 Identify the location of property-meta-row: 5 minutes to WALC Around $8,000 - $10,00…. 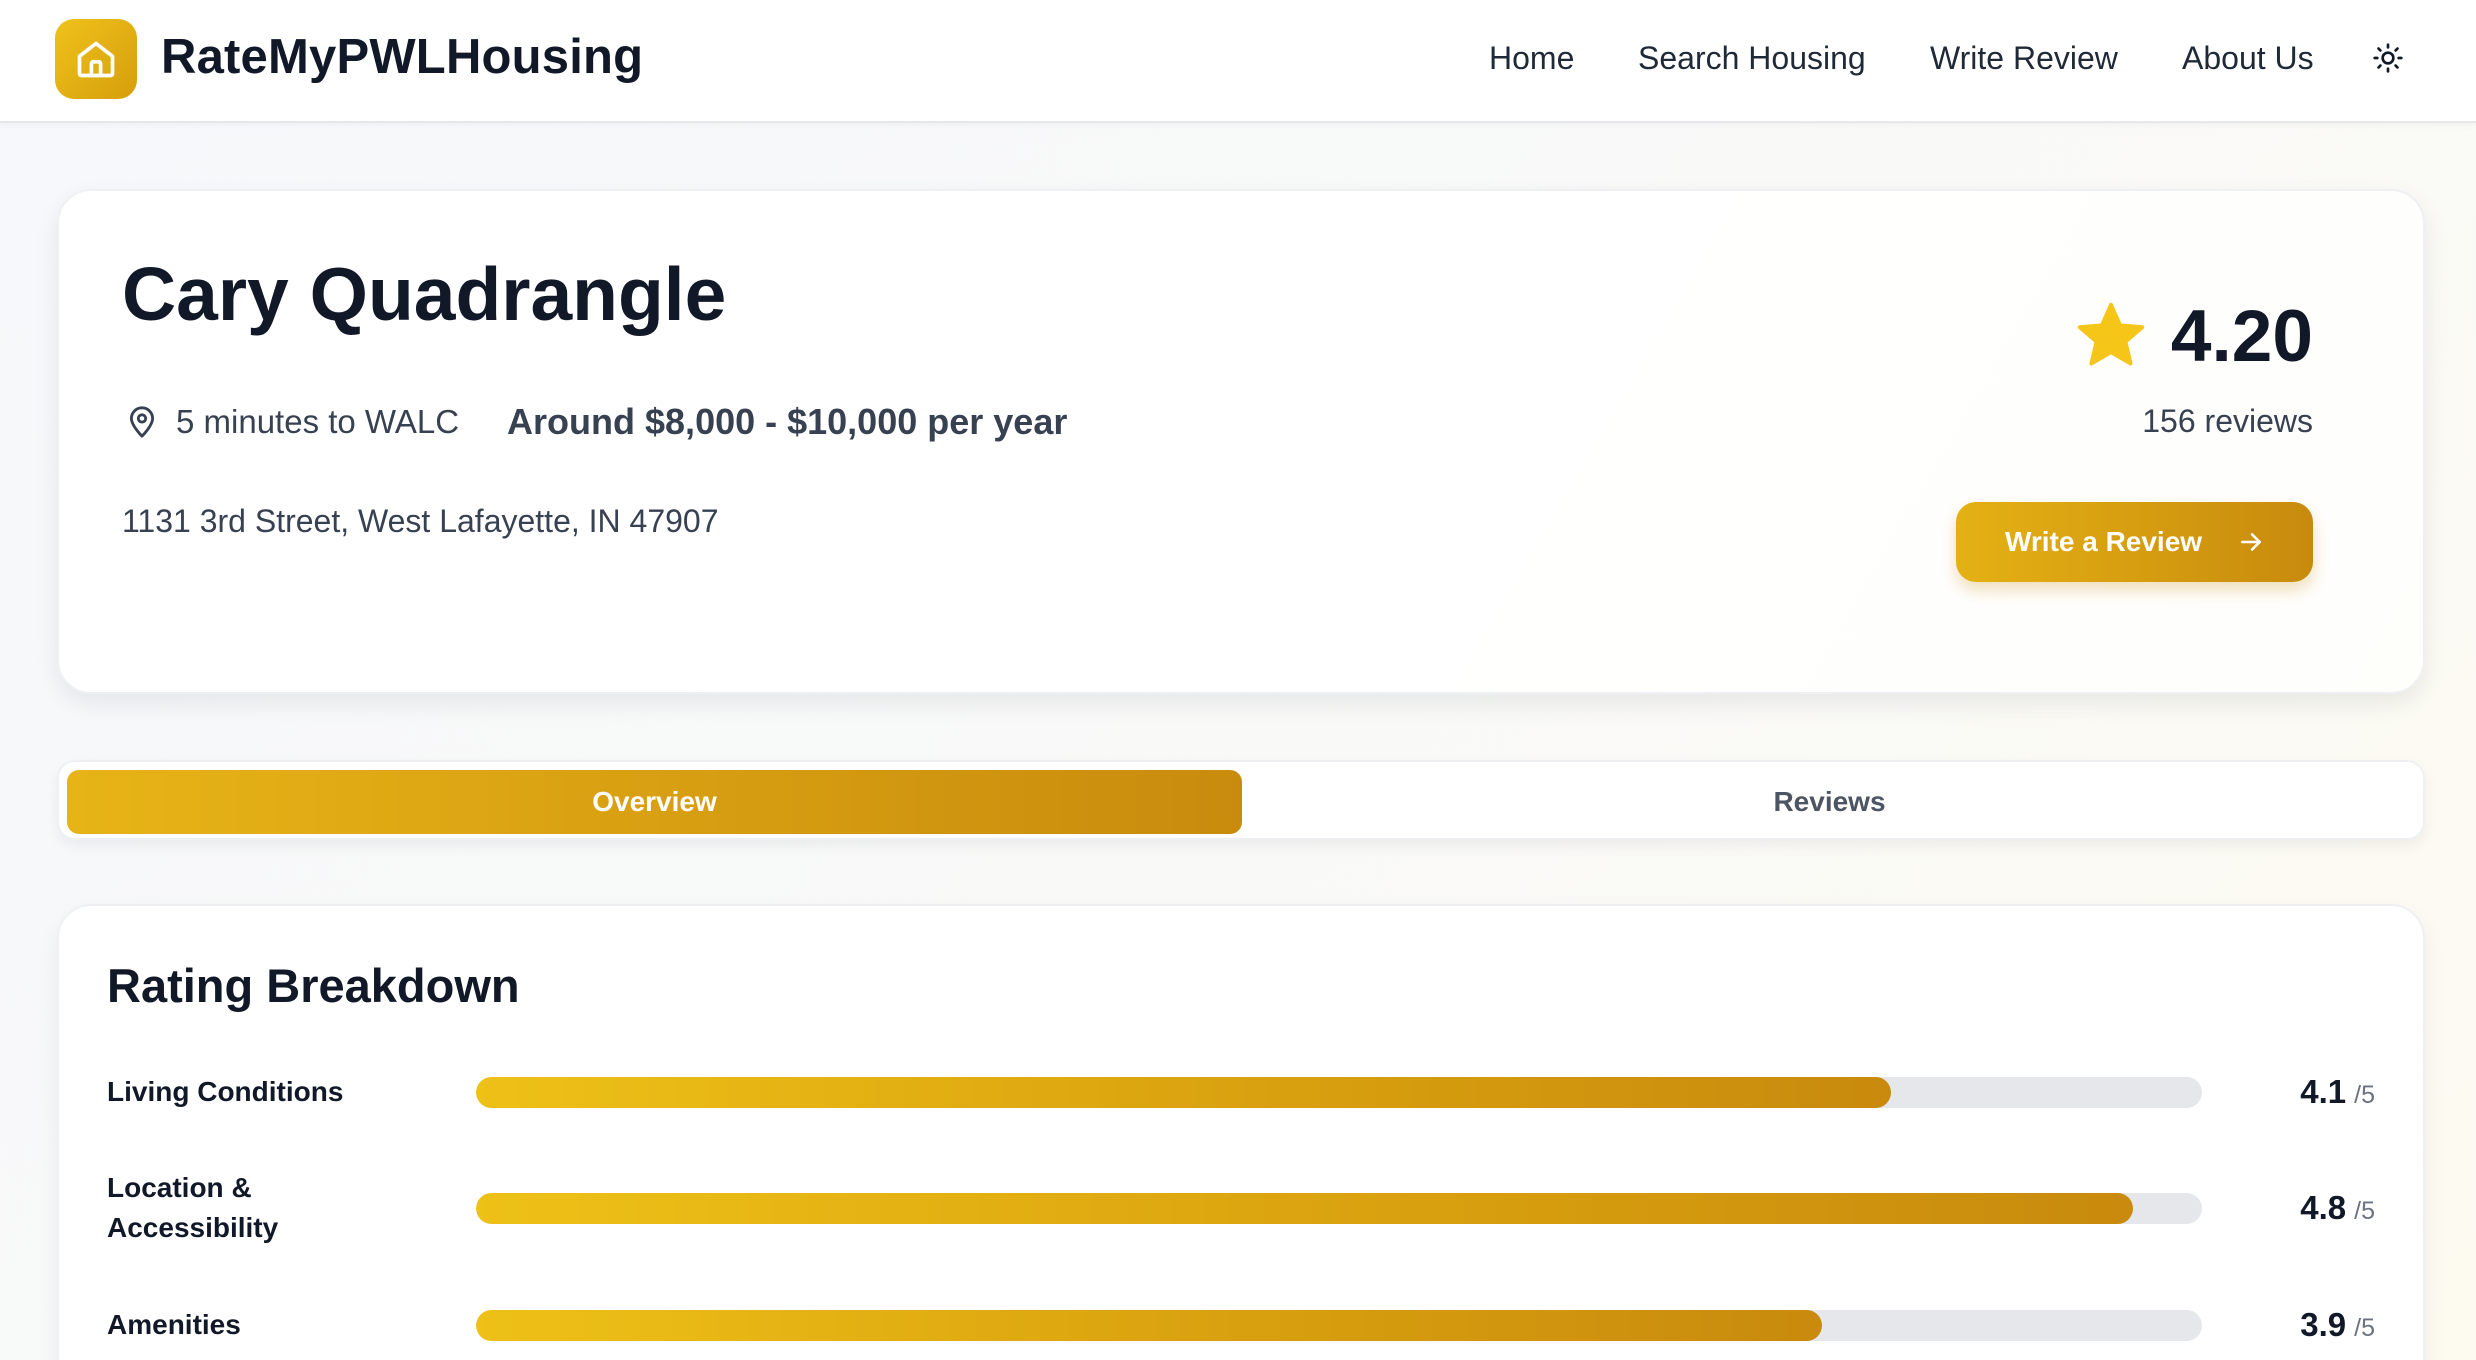
(594, 422).